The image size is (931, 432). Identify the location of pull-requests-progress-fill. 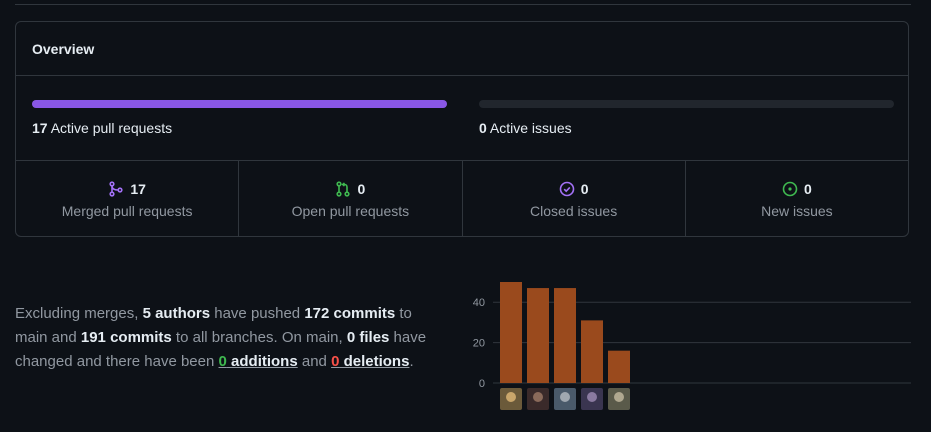
(239, 104).